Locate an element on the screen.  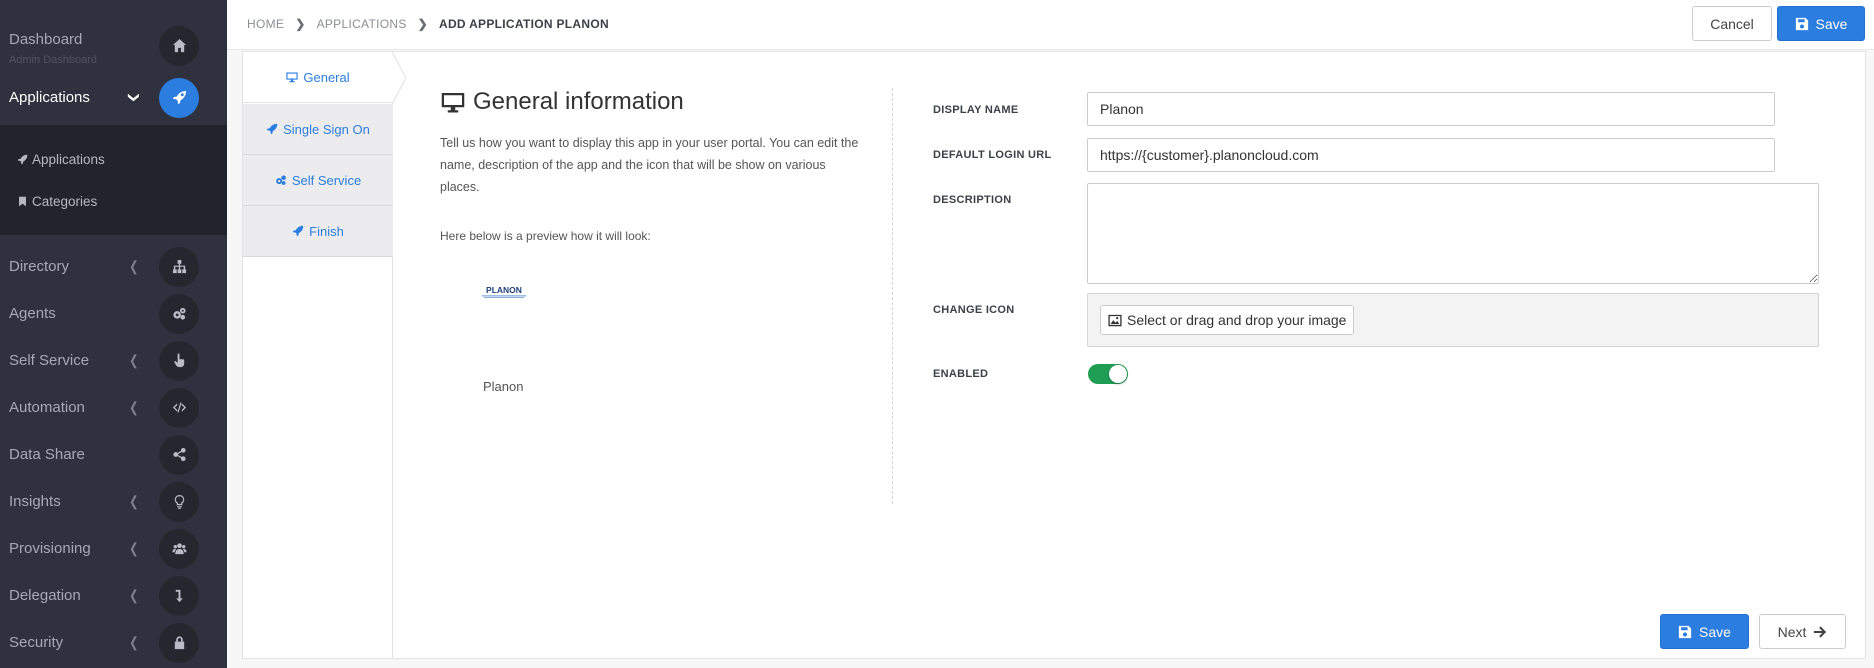
default-login-url-input is located at coordinates (1431, 155).